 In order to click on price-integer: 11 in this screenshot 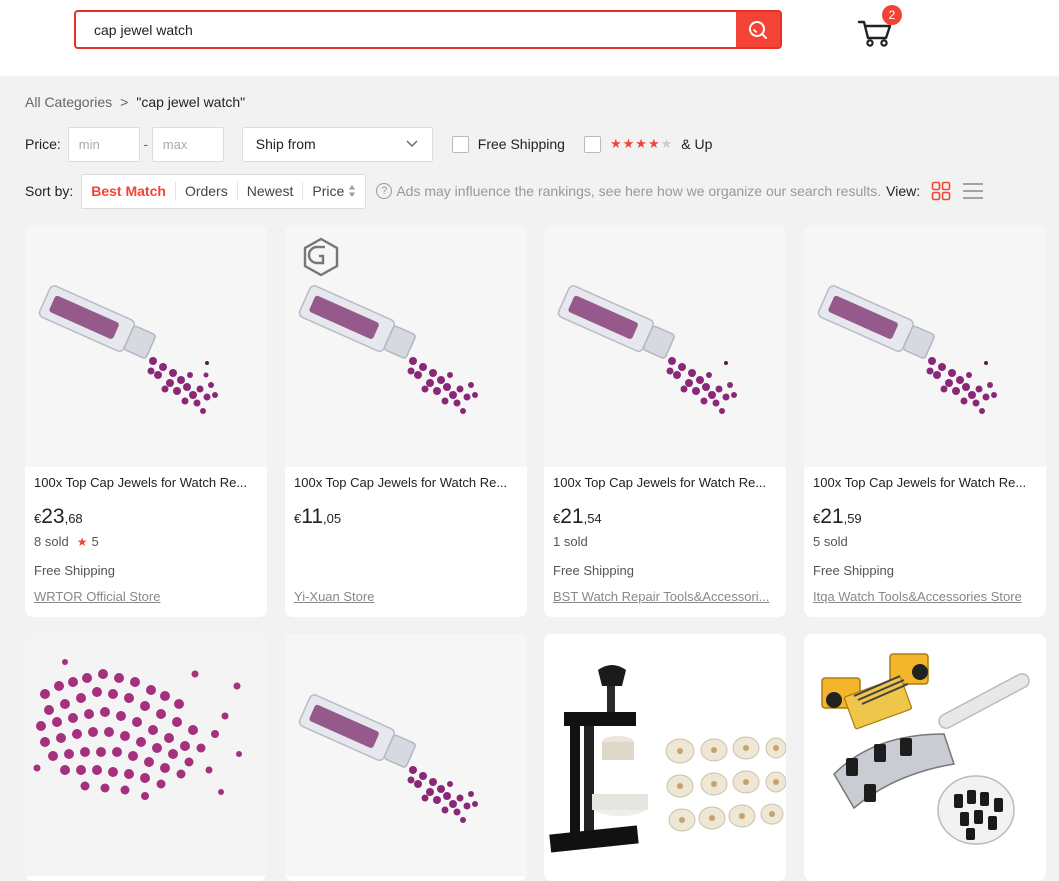, I will do `click(312, 516)`.